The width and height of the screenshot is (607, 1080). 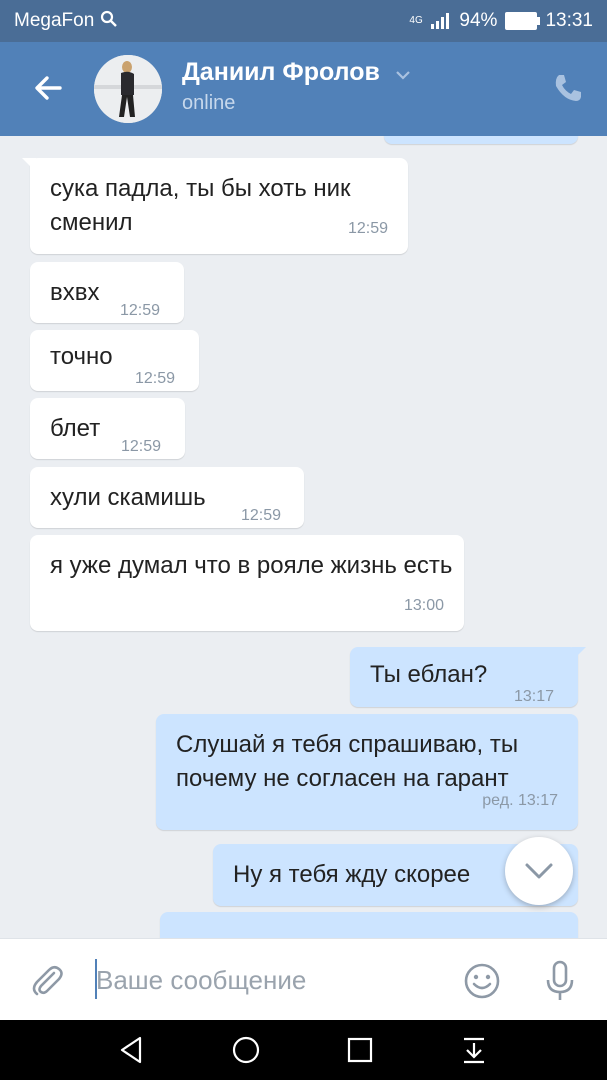 I want to click on message-bubble: вхвх 12:59, so click(x=107, y=292).